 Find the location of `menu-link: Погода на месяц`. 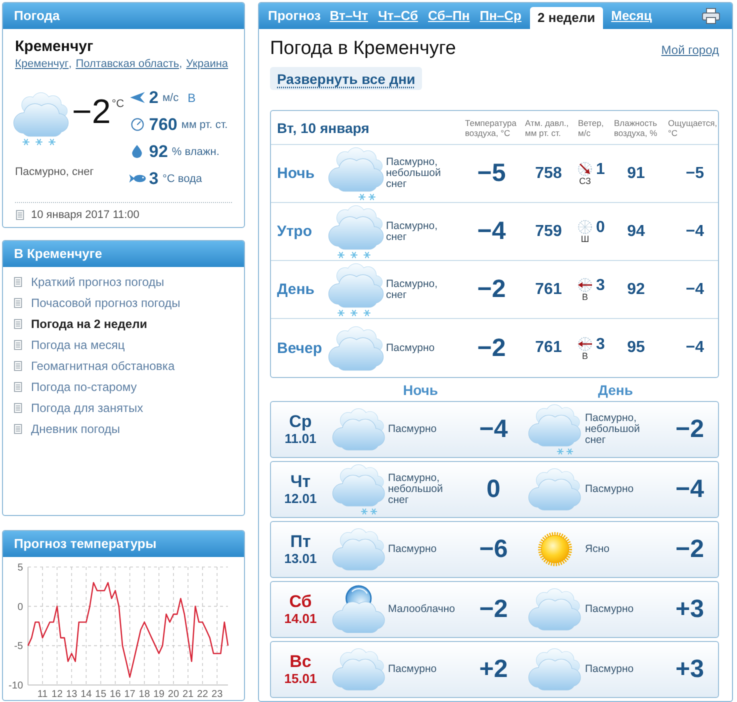

menu-link: Погода на месяц is located at coordinates (78, 345).